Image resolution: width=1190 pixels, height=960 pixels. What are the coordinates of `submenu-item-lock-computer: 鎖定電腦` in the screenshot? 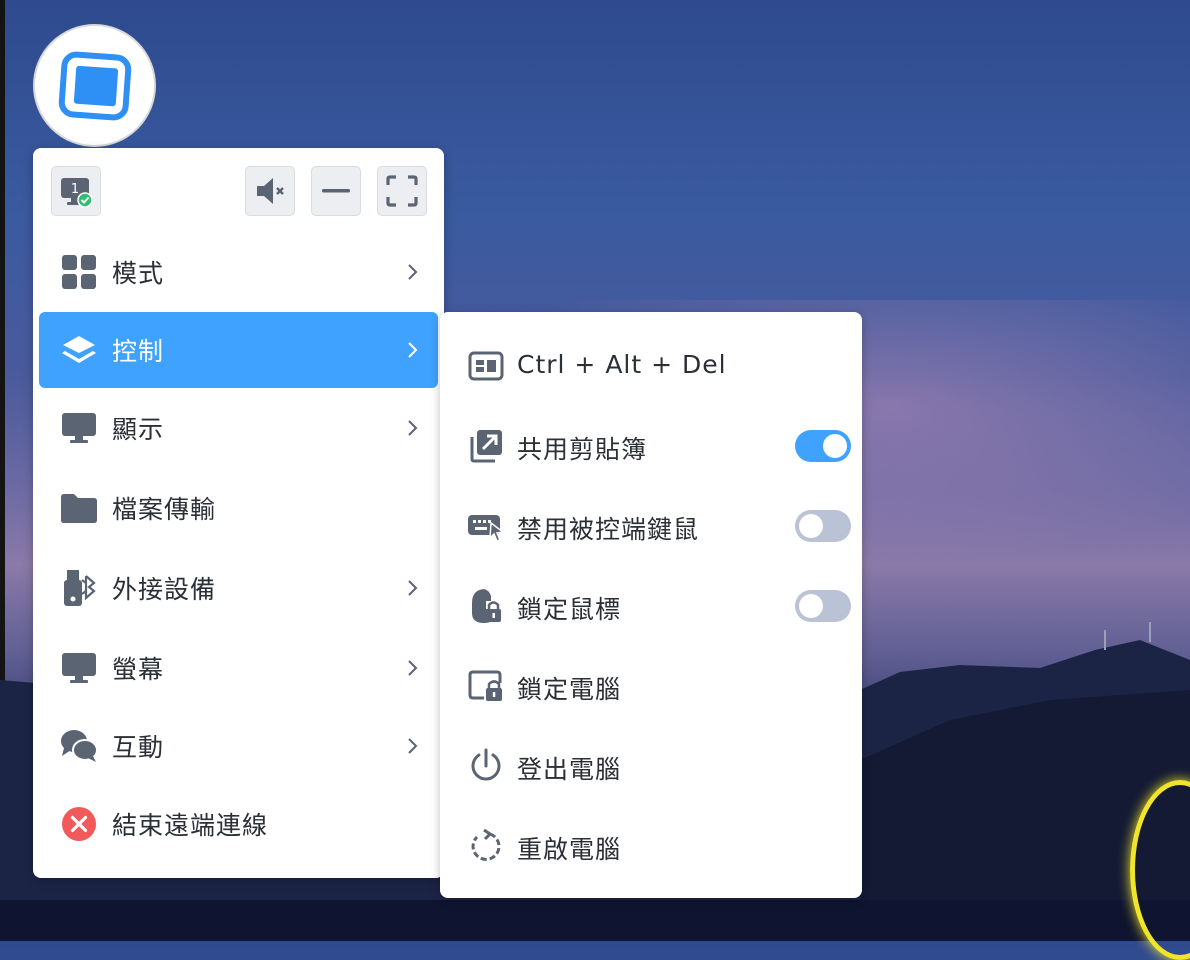 It's located at (651, 686).